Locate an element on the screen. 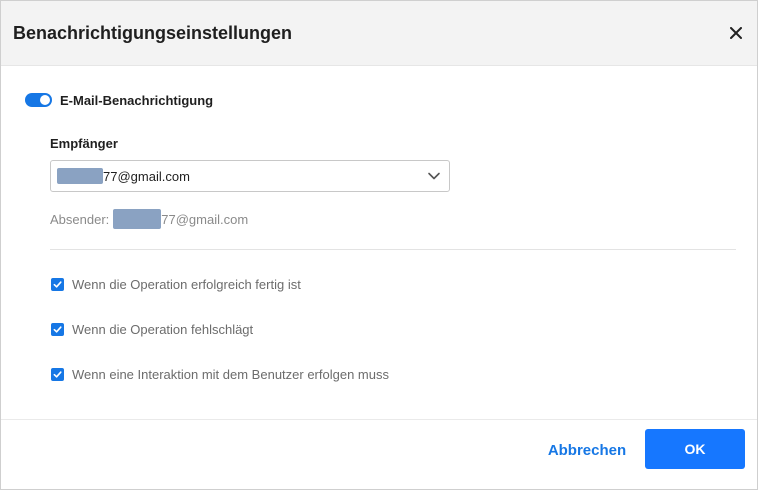 This screenshot has height=490, width=758. dialog-title: Benachrichtigungseinstellungen is located at coordinates (153, 33).